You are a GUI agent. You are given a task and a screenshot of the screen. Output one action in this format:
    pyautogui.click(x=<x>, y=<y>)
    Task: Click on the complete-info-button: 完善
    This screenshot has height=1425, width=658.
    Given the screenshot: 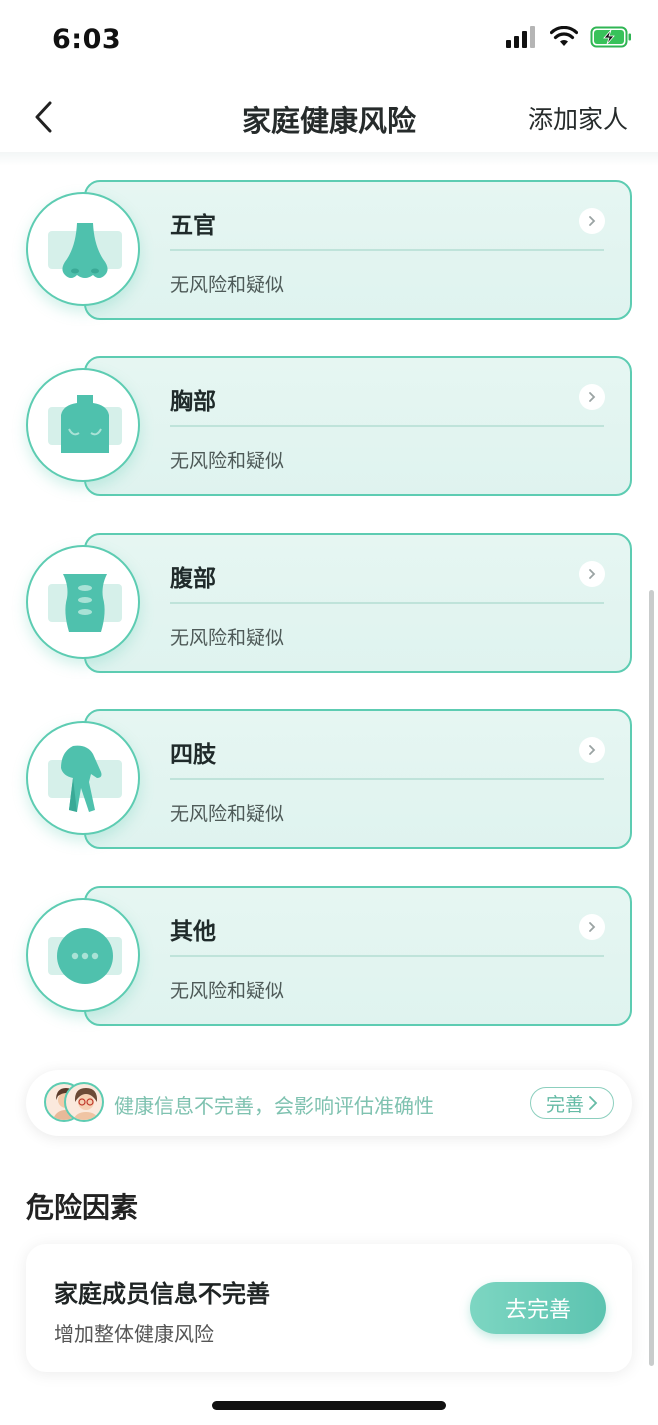 What is the action you would take?
    pyautogui.click(x=572, y=1103)
    